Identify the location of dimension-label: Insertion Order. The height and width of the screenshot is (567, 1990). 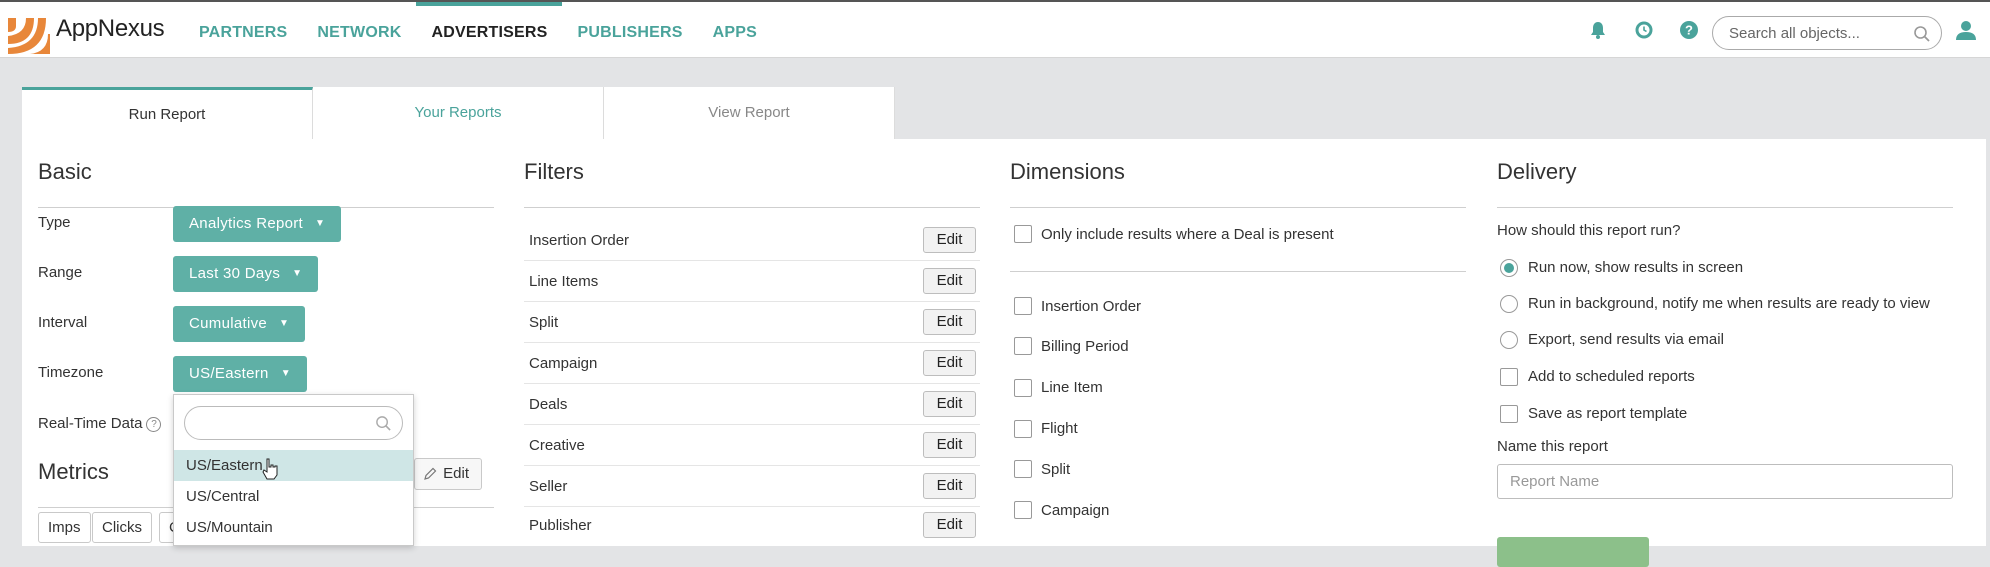
(1091, 306).